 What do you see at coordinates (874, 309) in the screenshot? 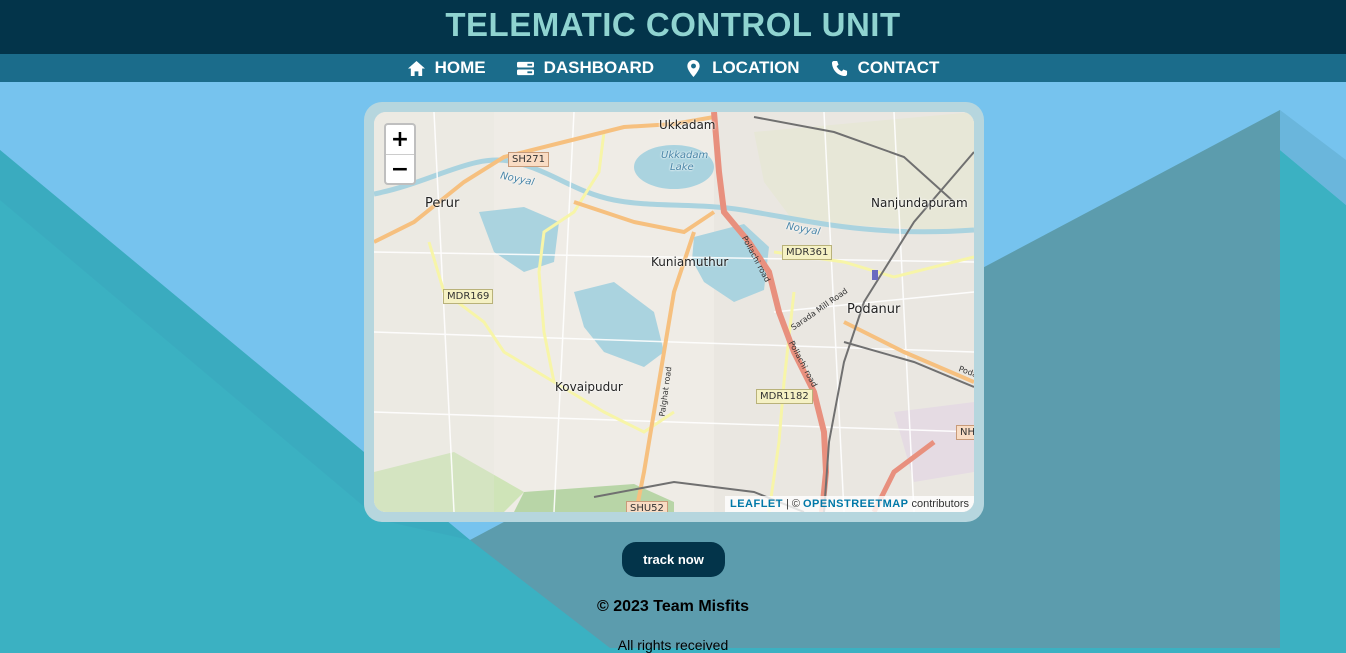
I see `place-podanur: Podanur` at bounding box center [874, 309].